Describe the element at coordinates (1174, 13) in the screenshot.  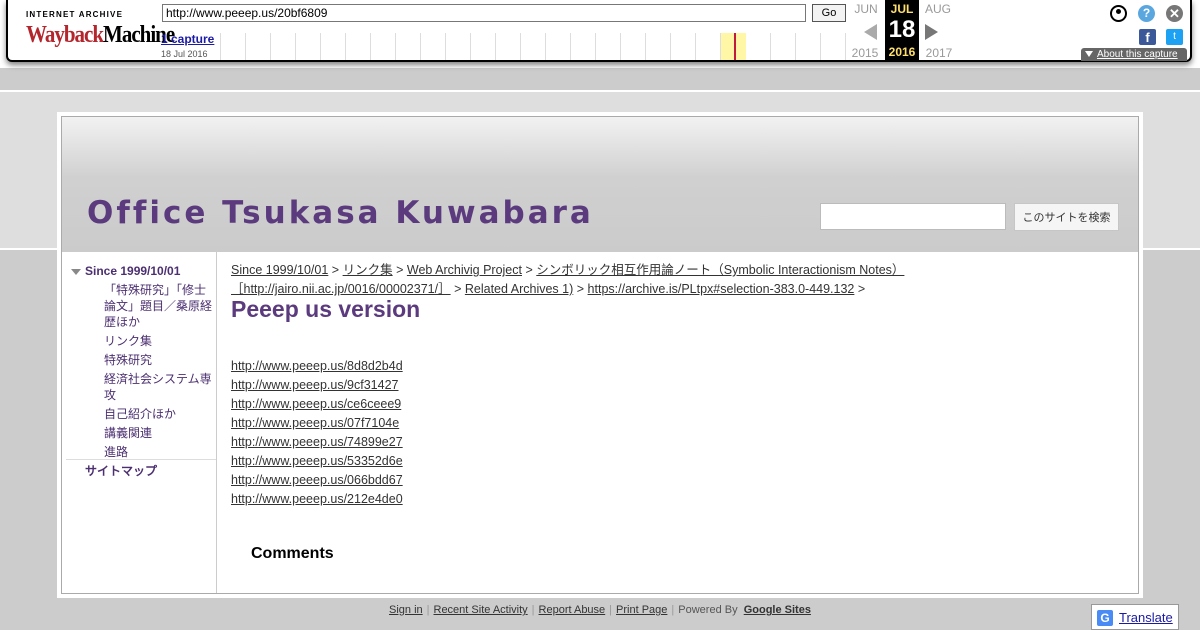
I see `close-icon: ✕` at that location.